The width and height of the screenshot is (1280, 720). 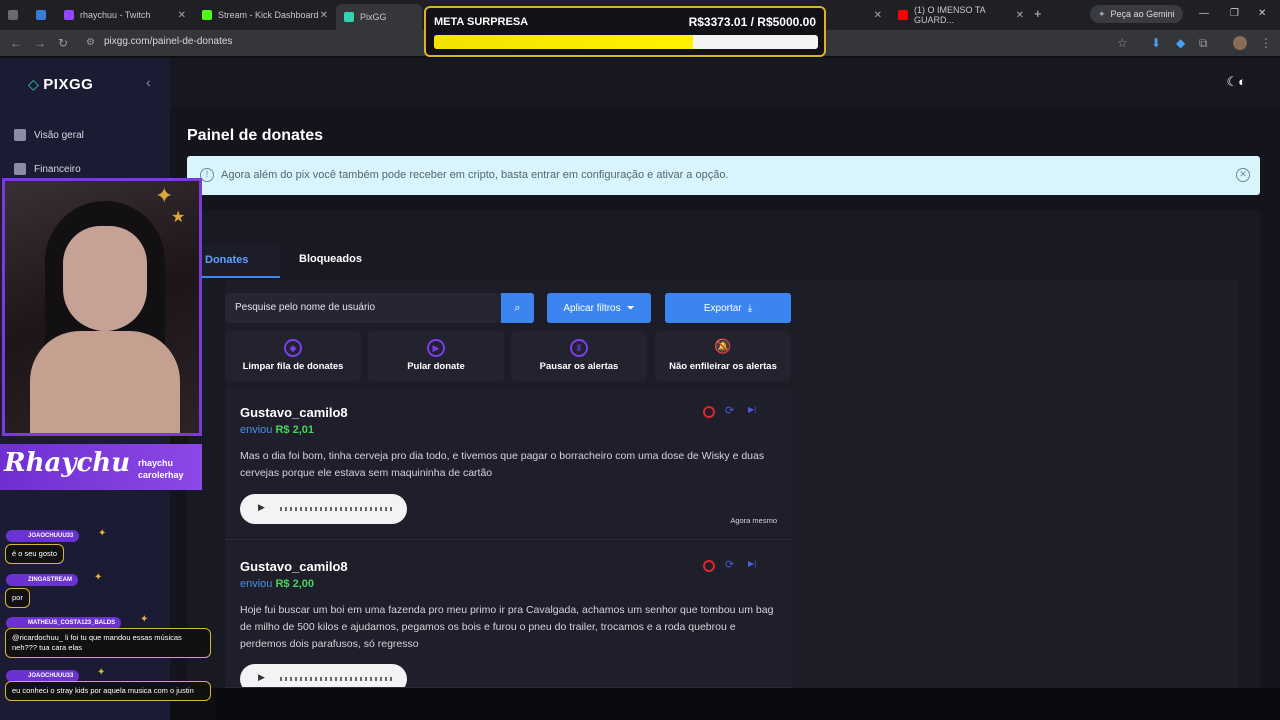 I want to click on tab-label: PixGG, so click(x=373, y=17).